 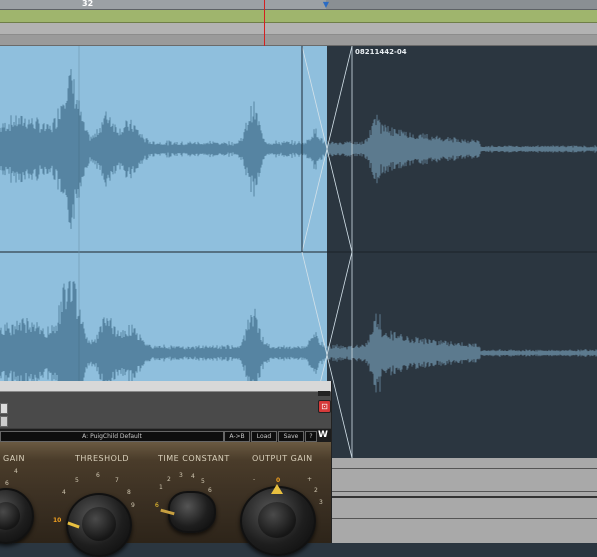 What do you see at coordinates (64, 492) in the screenshot?
I see `threshold-scale-mark: 4` at bounding box center [64, 492].